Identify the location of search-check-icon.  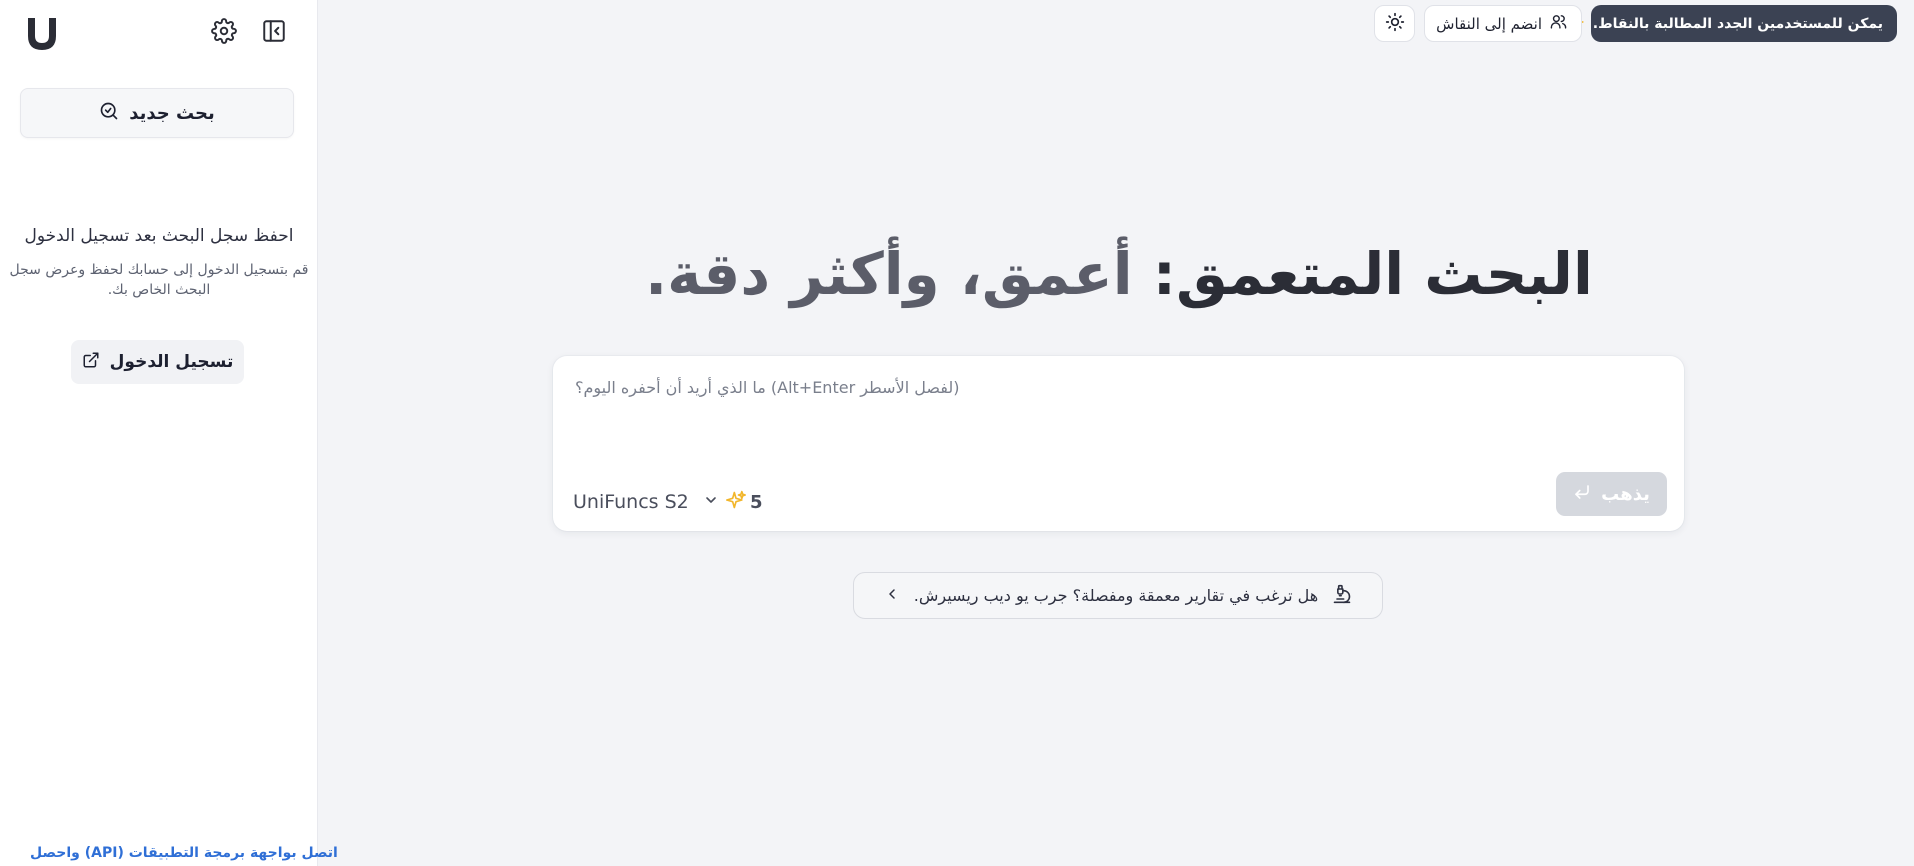
(109, 113).